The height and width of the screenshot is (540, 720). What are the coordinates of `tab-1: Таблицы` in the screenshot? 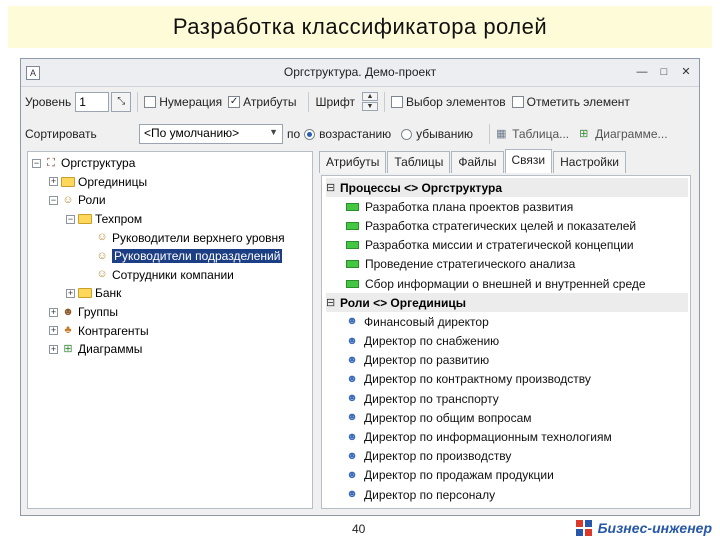 It's located at (419, 162).